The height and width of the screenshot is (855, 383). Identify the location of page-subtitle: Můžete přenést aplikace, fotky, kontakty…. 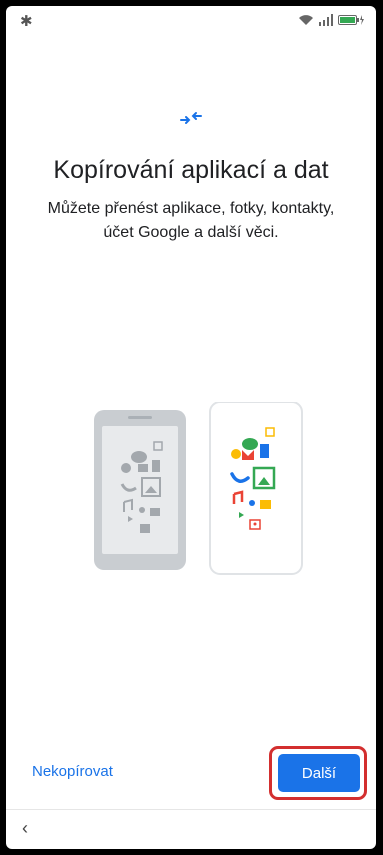
(191, 220).